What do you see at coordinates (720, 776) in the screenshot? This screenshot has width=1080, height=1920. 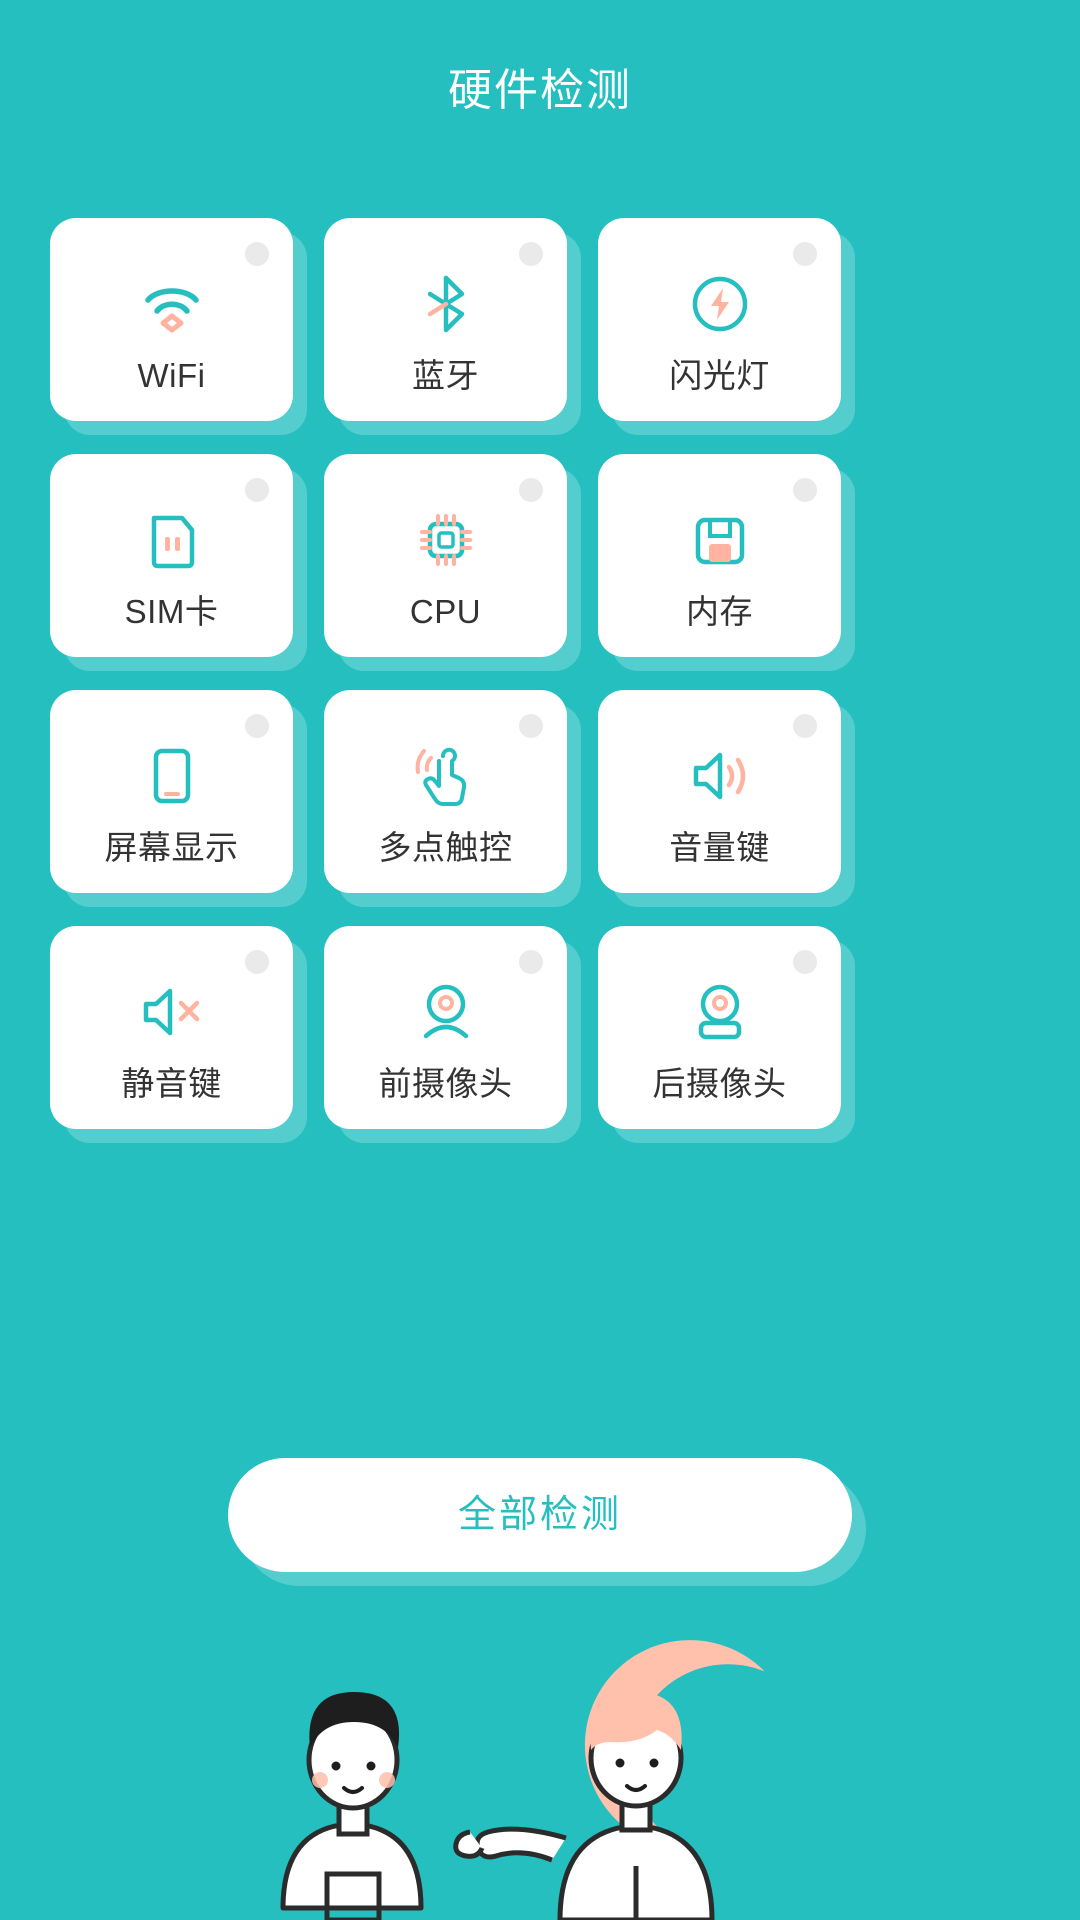 I see `volume-up-icon` at bounding box center [720, 776].